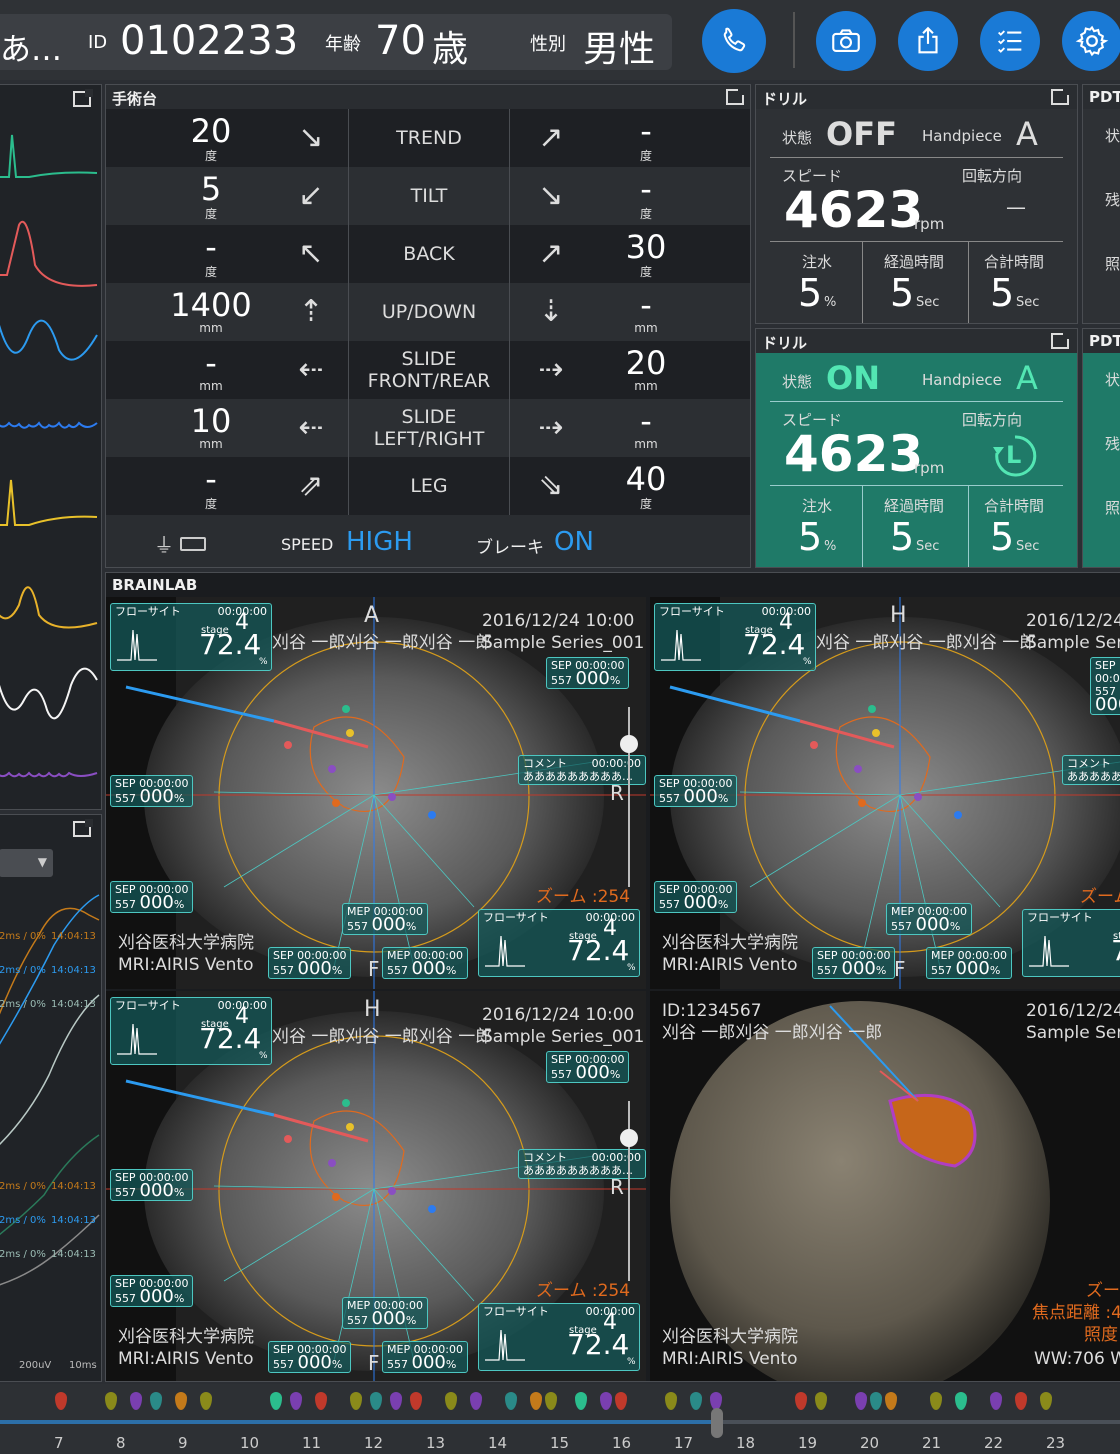 This screenshot has height=1454, width=1120. Describe the element at coordinates (928, 41) in the screenshot. I see `share-button` at that location.